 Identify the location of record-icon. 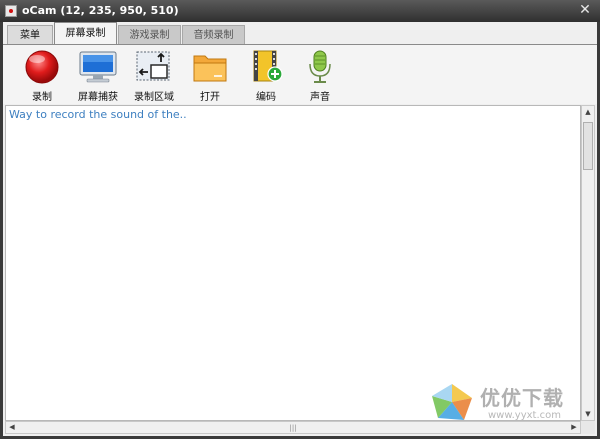
(42, 67).